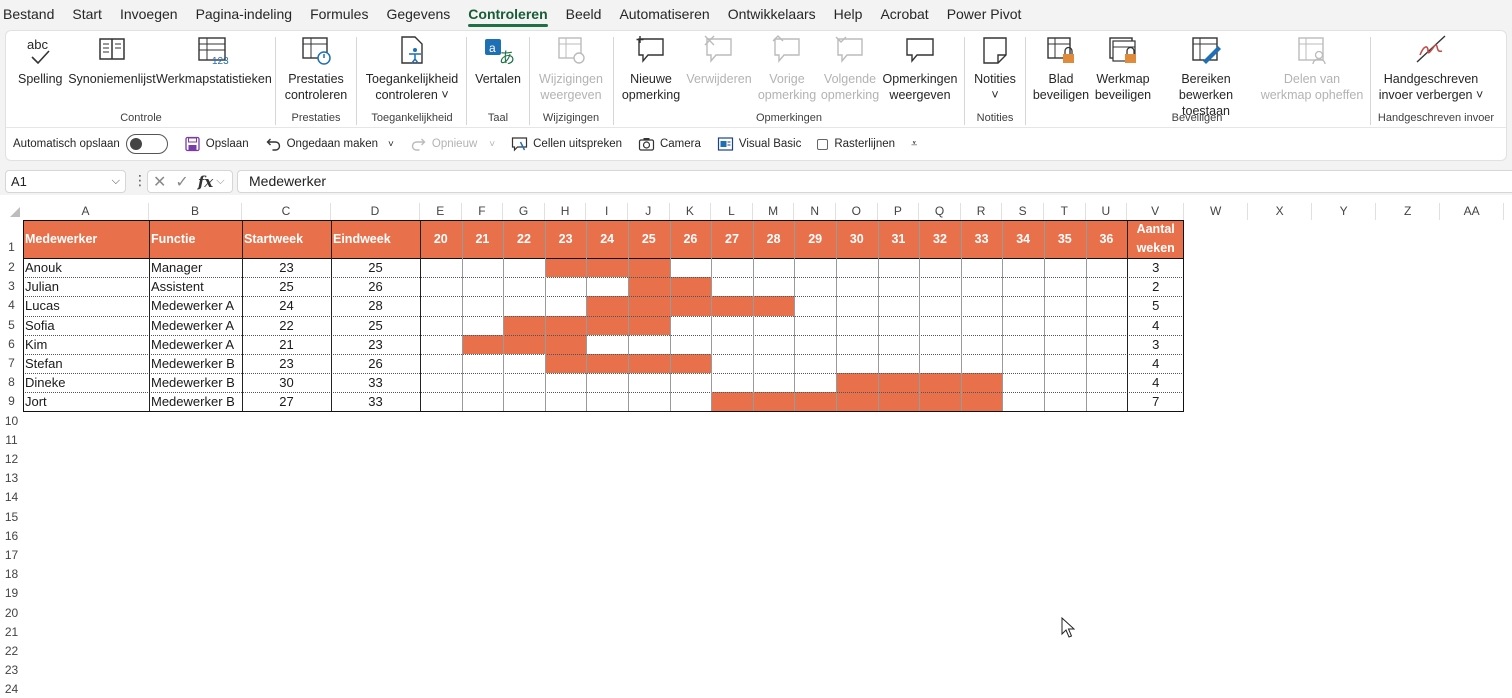 The width and height of the screenshot is (1512, 698). Describe the element at coordinates (11, 670) in the screenshot. I see `row-header-23: 23` at that location.